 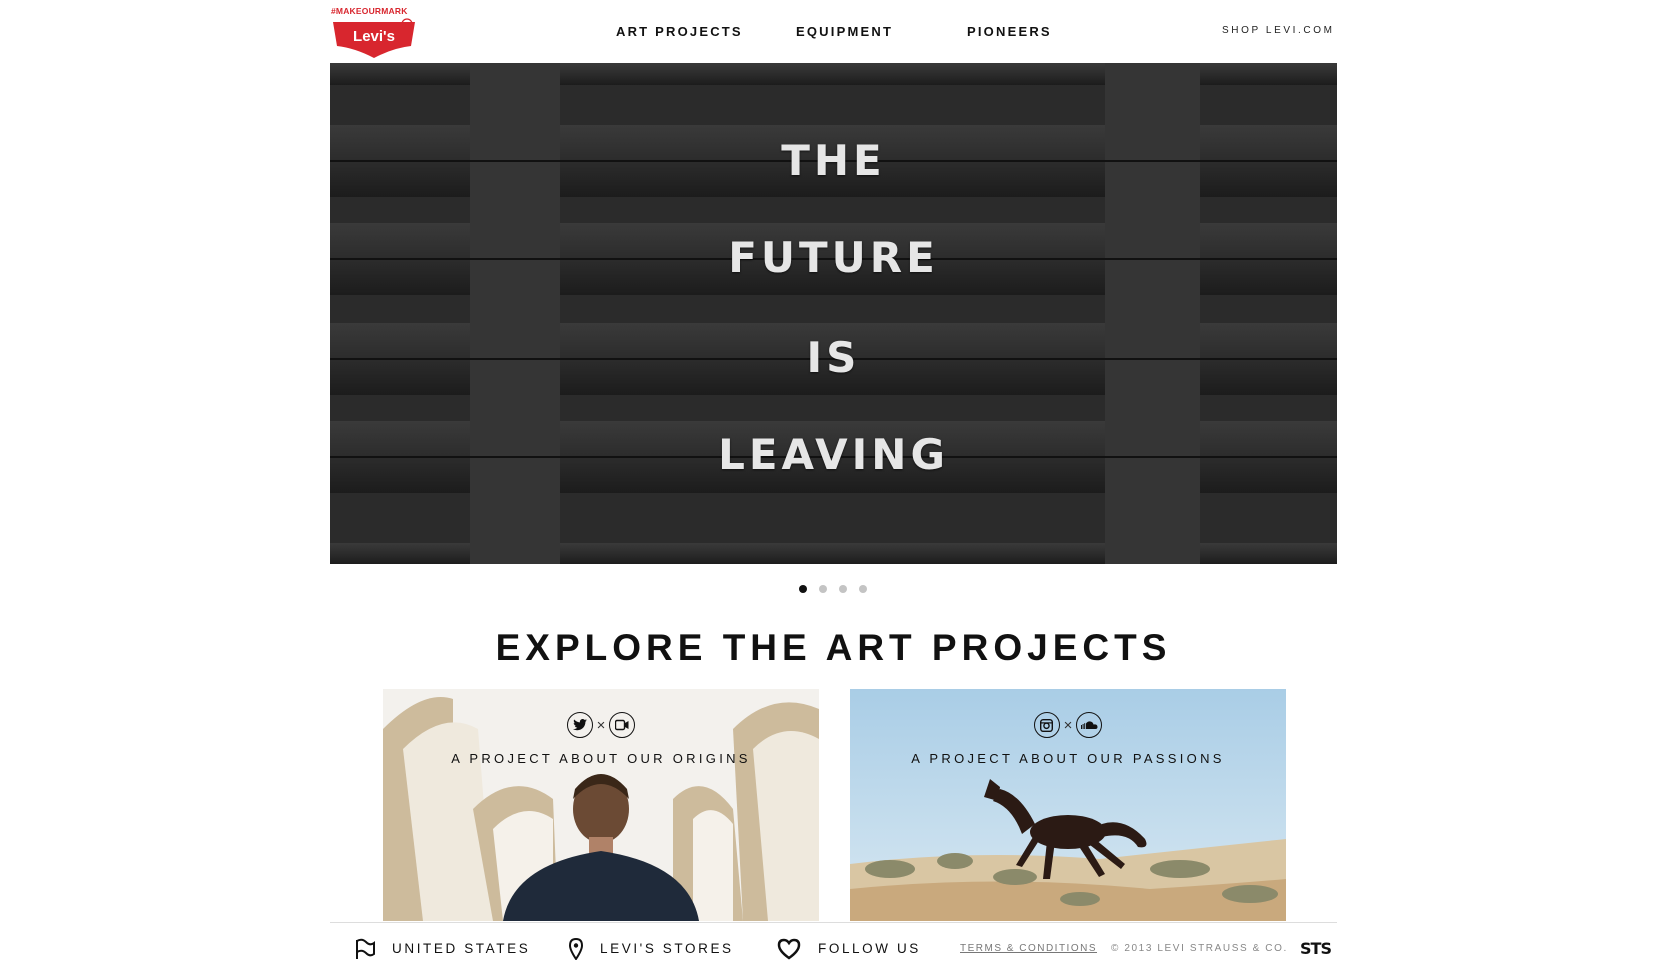 I want to click on card-caption: A PROJECT ABOUT OUR ORIGINS, so click(x=601, y=758).